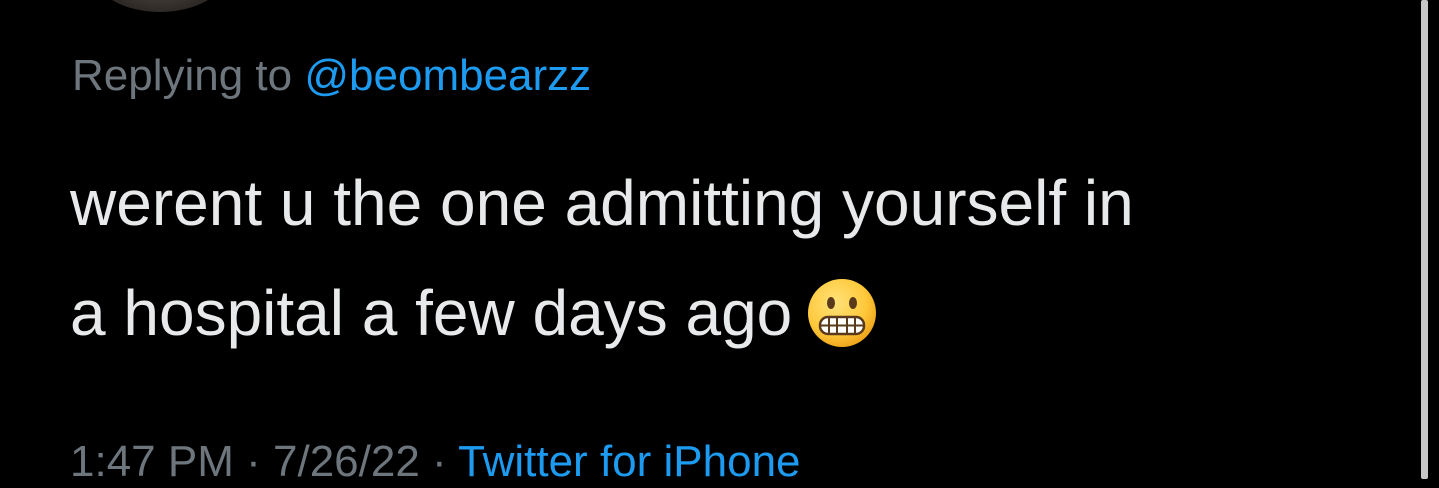 The height and width of the screenshot is (488, 1439). Describe the element at coordinates (447, 75) in the screenshot. I see `replying-to-handle-link: @beombearzz` at that location.